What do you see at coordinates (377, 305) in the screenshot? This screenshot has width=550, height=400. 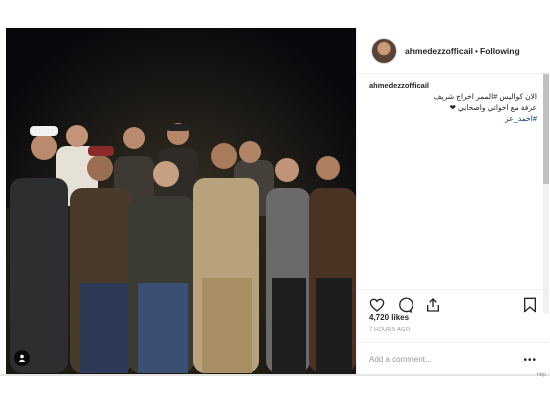 I see `heart-icon` at bounding box center [377, 305].